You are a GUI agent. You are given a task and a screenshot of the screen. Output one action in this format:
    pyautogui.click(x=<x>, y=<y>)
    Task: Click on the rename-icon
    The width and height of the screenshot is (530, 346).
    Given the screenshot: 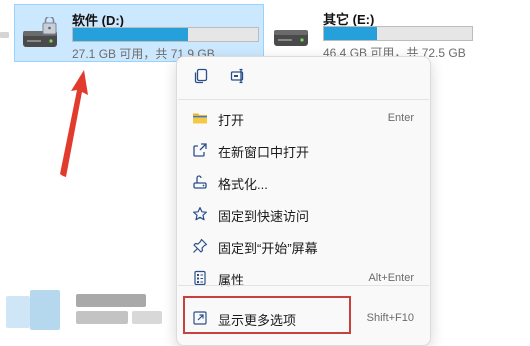 What is the action you would take?
    pyautogui.click(x=238, y=78)
    